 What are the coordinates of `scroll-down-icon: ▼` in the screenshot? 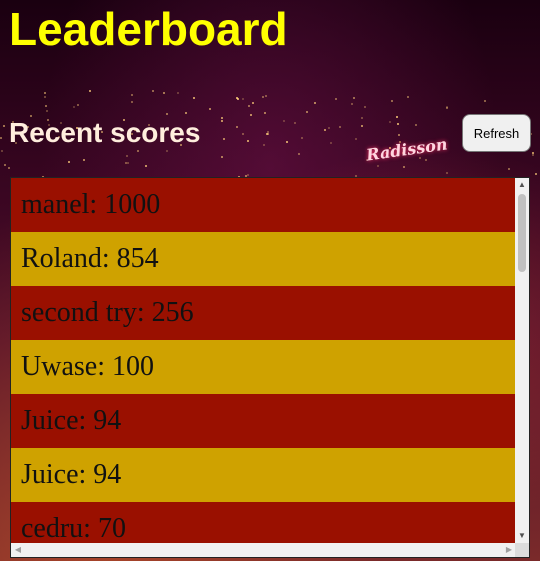 It's located at (522, 536).